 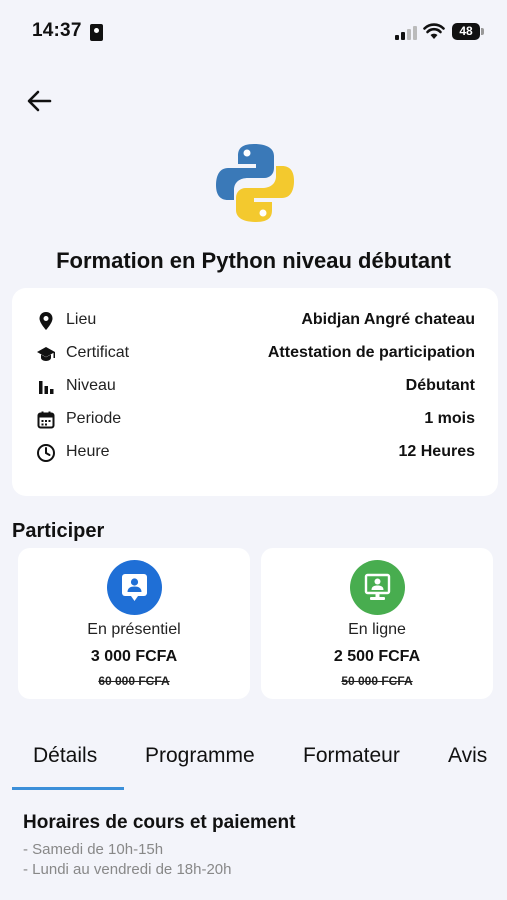 What do you see at coordinates (467, 756) in the screenshot?
I see `tab-avis: Avis` at bounding box center [467, 756].